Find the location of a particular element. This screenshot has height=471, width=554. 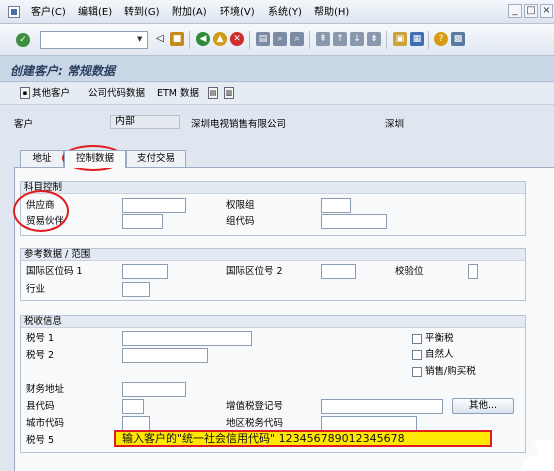

tab-address: 地址 is located at coordinates (42, 158).